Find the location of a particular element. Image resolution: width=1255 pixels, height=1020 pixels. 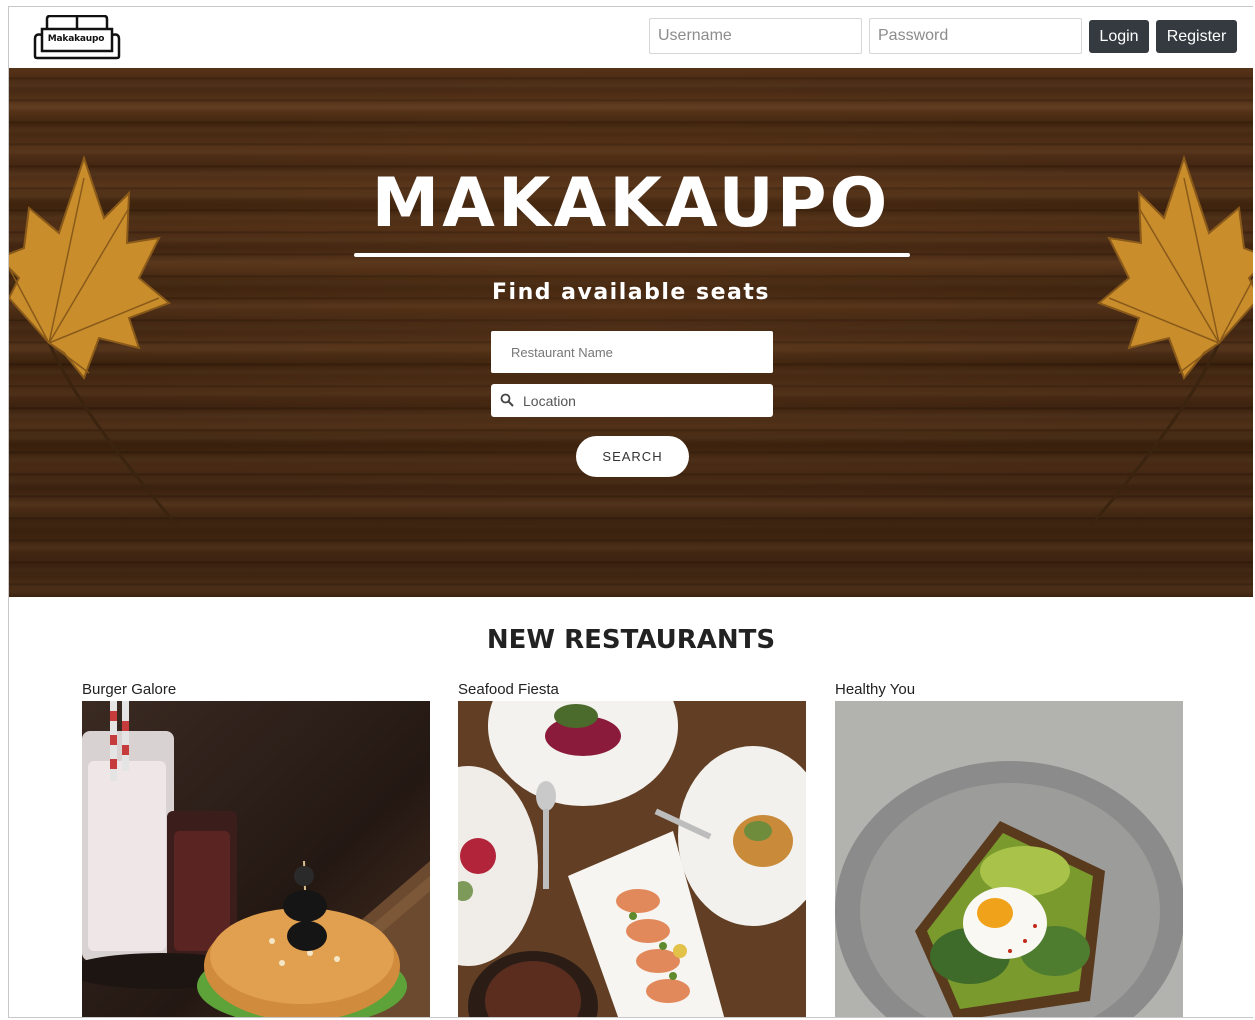

location-input is located at coordinates (645, 400).